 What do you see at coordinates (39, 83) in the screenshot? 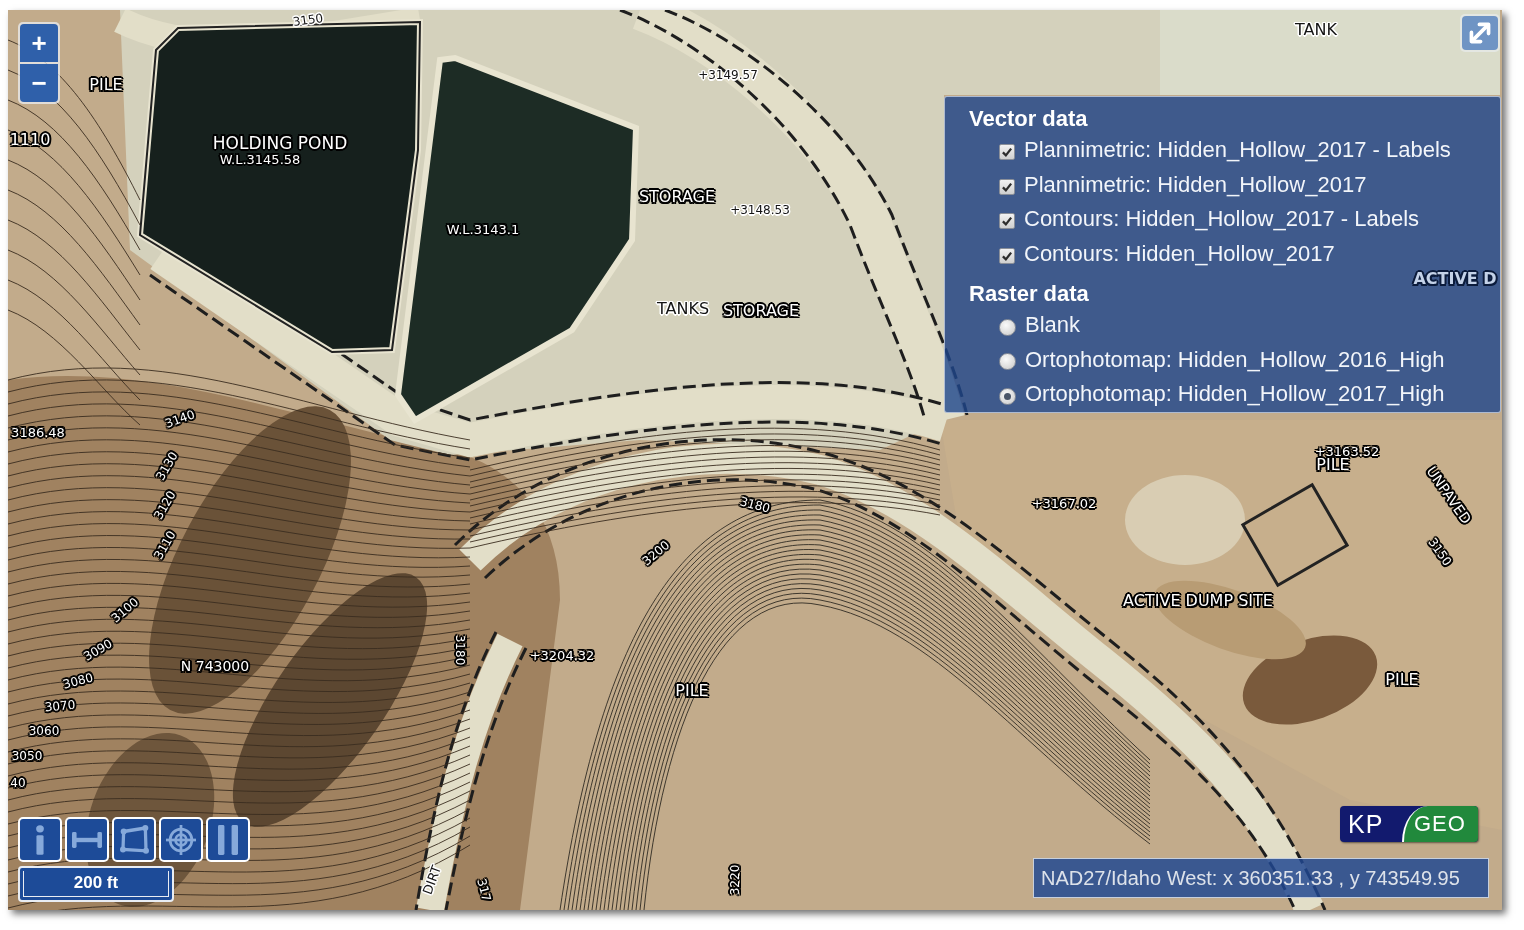
I see `zoom-out-button: −` at bounding box center [39, 83].